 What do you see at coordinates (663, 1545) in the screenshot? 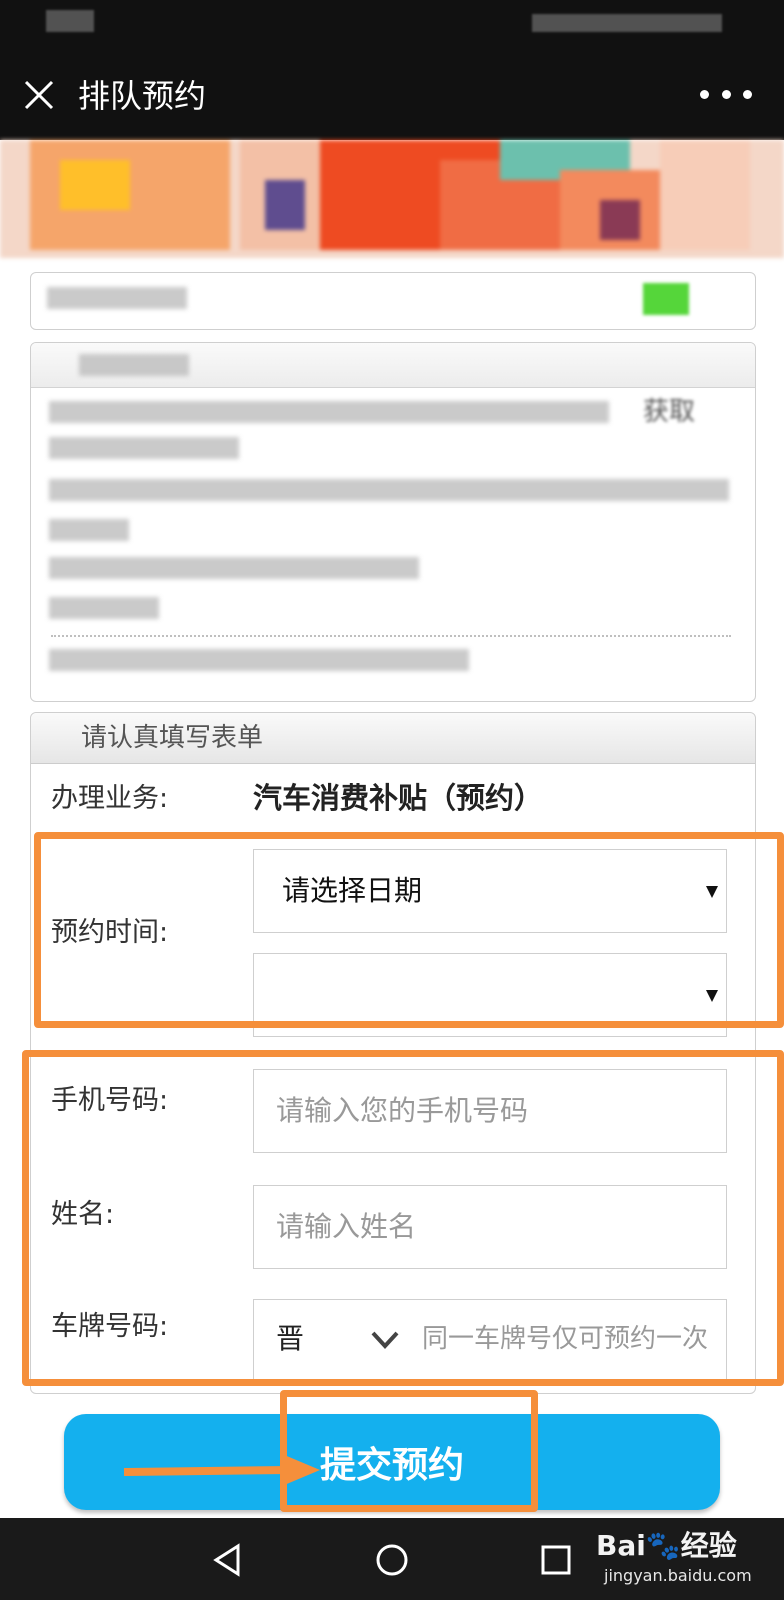
I see `baidu-paw-icon: 🐾` at bounding box center [663, 1545].